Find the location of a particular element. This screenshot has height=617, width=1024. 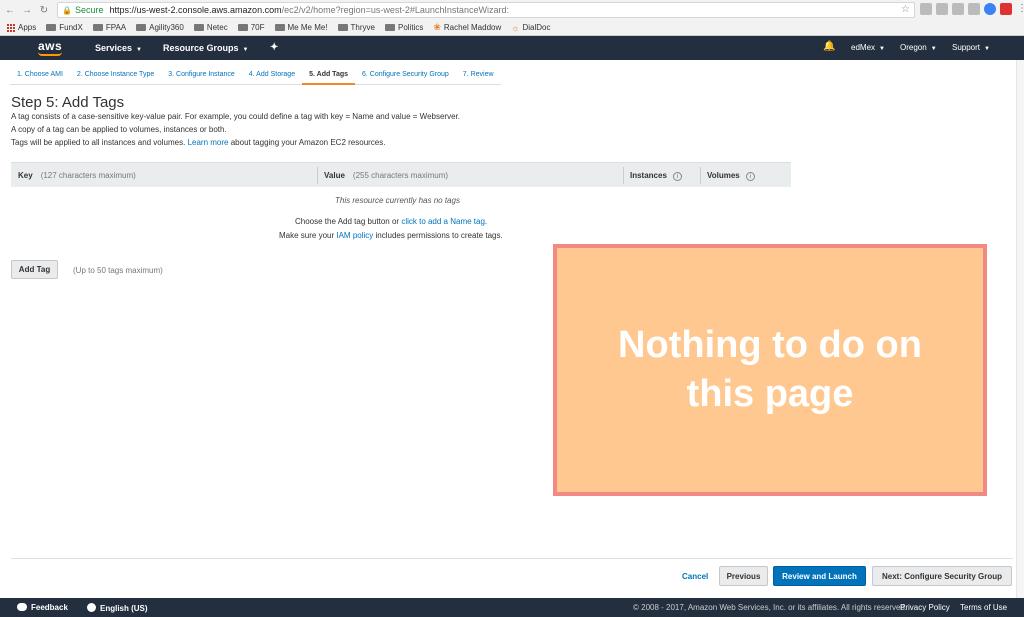

bookmark-item: Netec is located at coordinates (210, 27).